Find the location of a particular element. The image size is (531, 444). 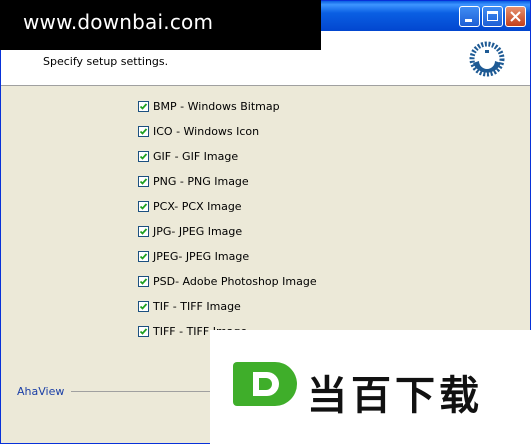

format-item-ico: ICO - Windows Icon is located at coordinates (198, 131).